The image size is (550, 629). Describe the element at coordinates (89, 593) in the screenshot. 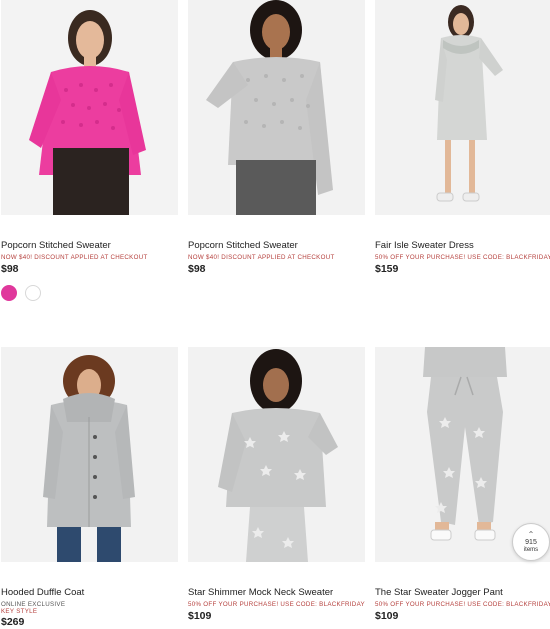

I see `product-name: Hooded Duffle Coat` at that location.